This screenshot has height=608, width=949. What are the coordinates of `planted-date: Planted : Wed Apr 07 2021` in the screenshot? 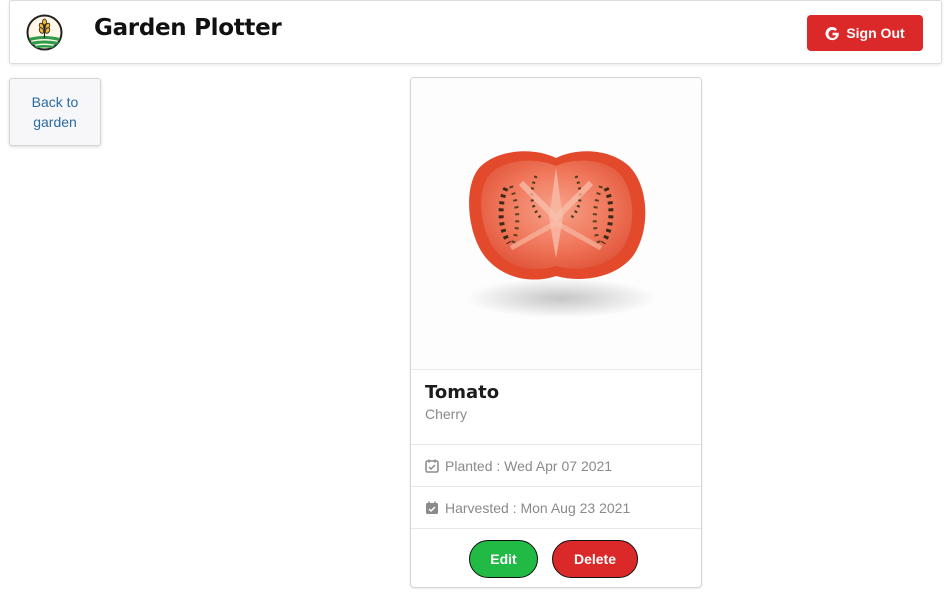 It's located at (529, 465).